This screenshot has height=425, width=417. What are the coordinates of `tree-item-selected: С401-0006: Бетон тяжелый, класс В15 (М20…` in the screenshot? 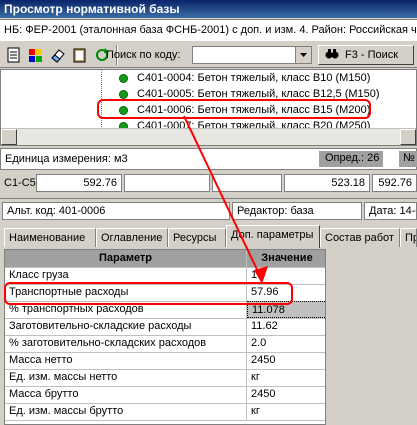 It's located at (244, 110).